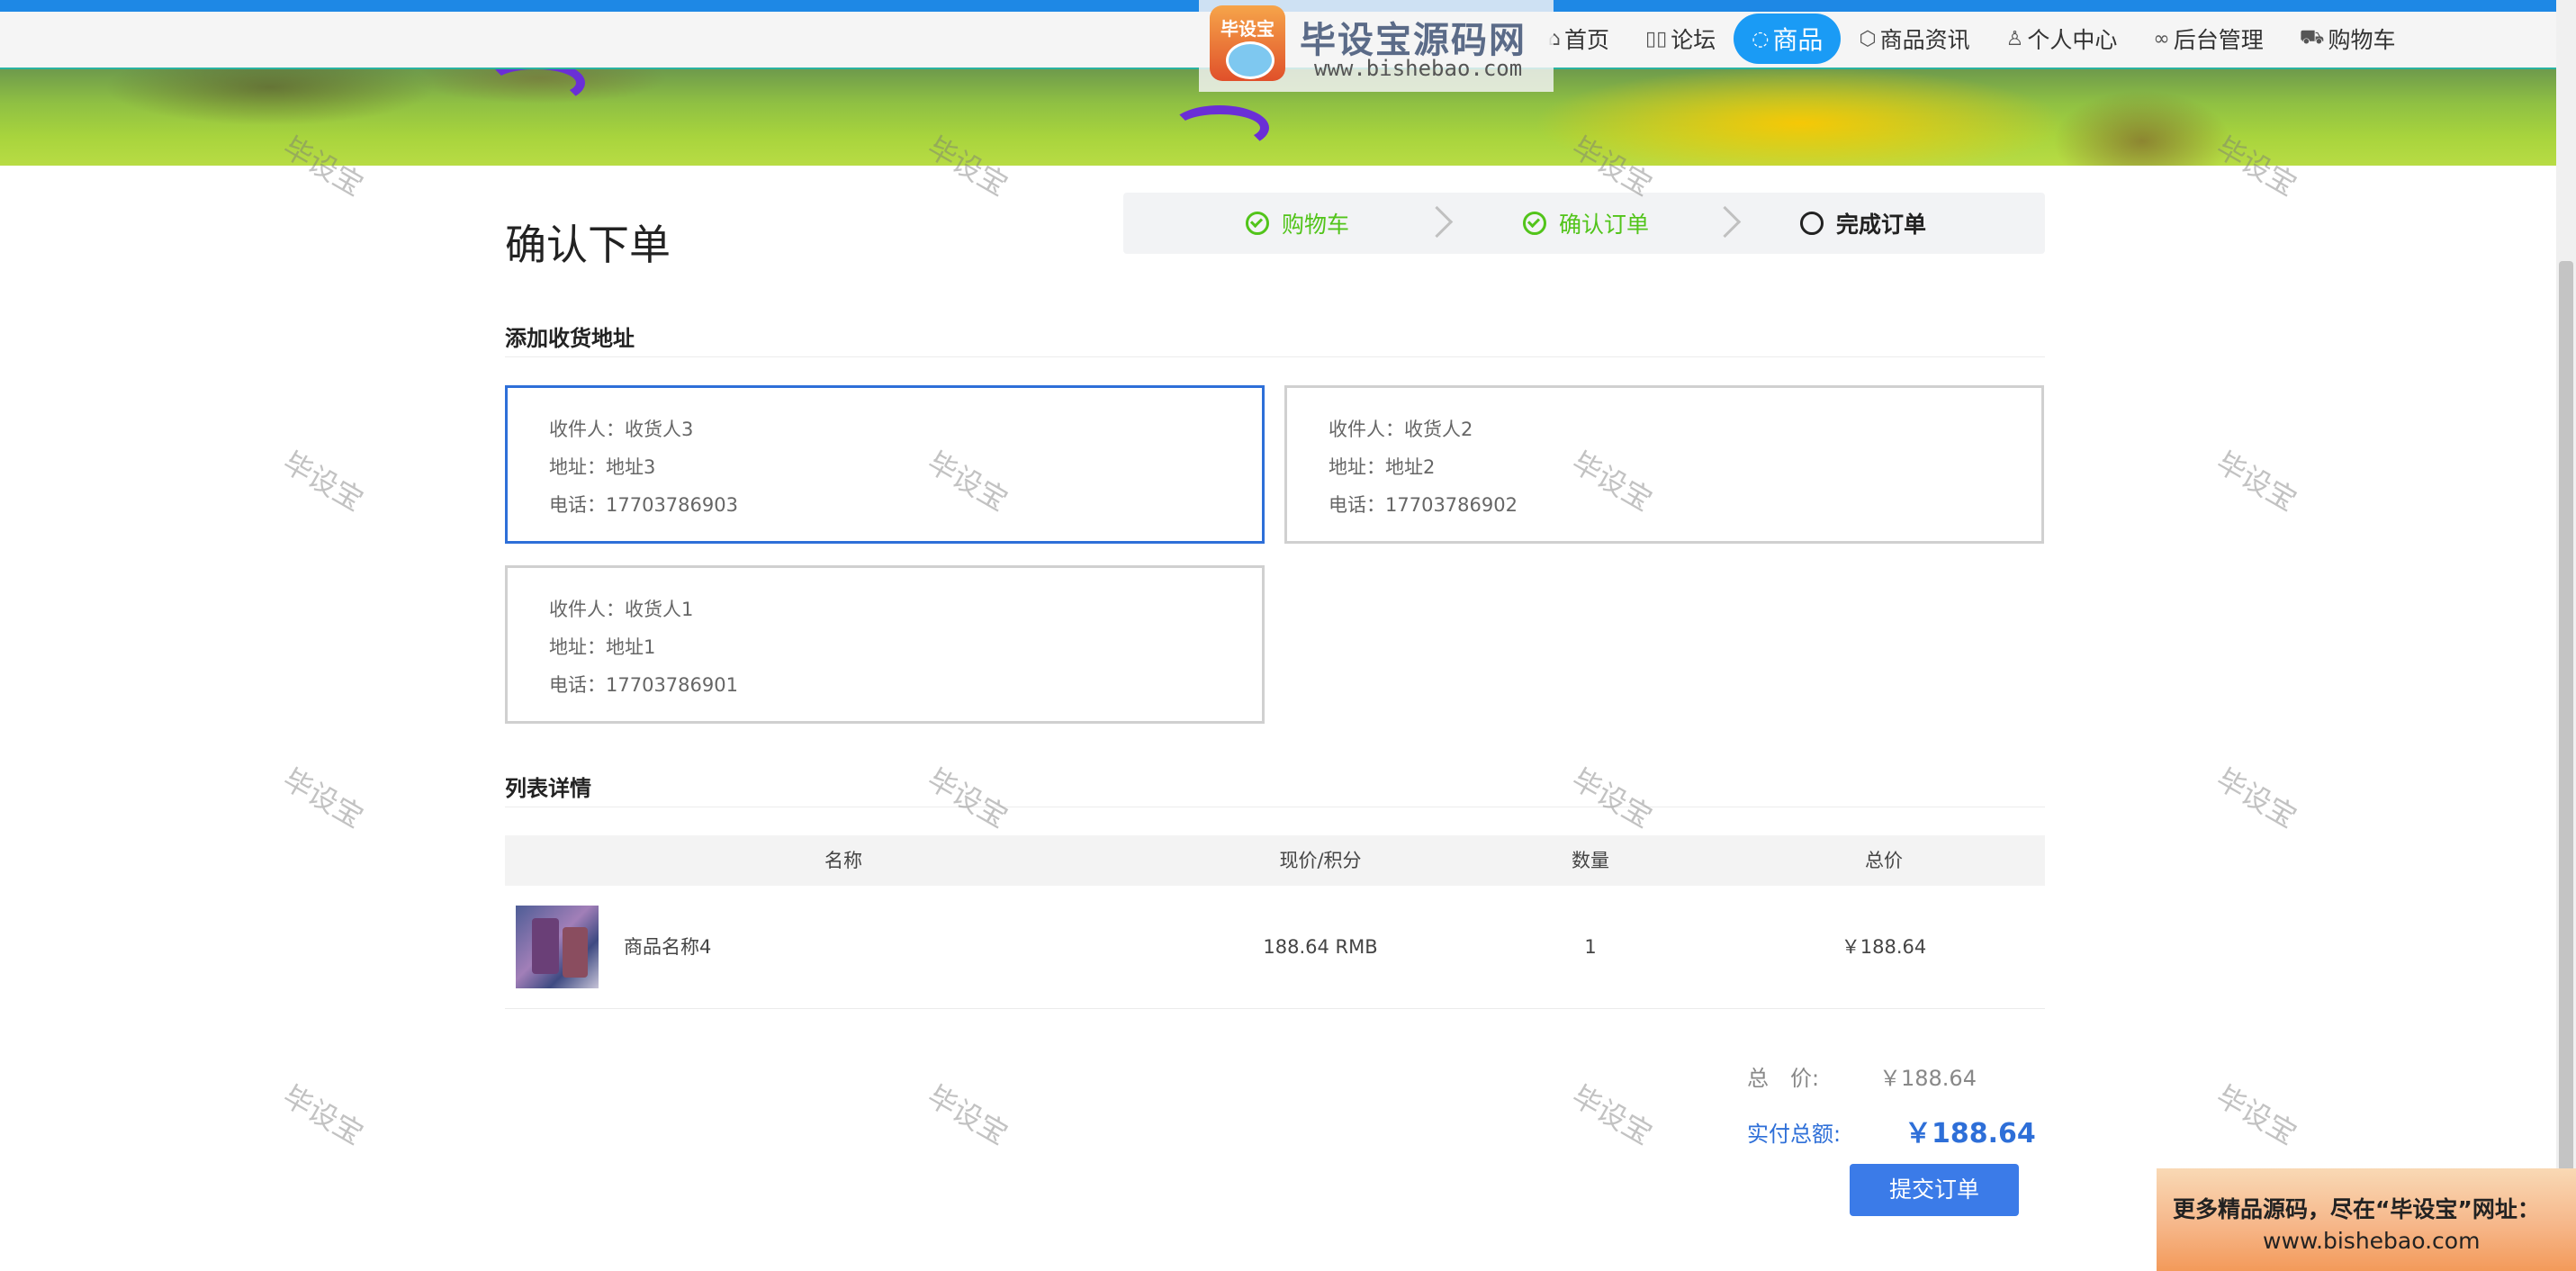 The image size is (2576, 1271). I want to click on product-qty: 1, so click(1590, 947).